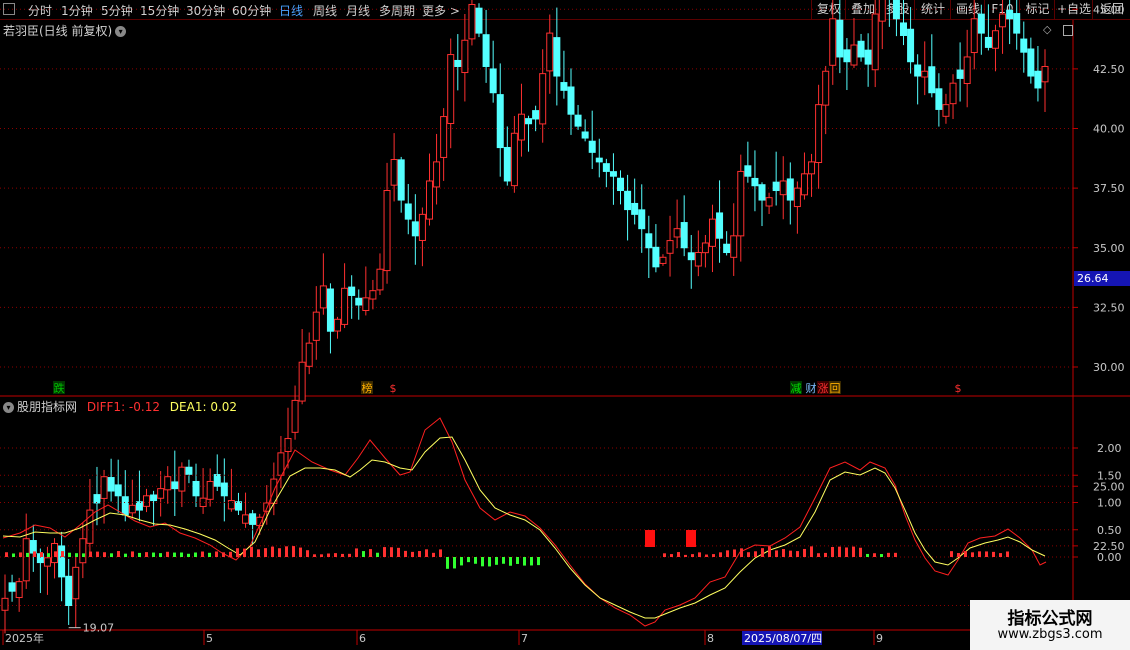 This screenshot has height=650, width=1130. Describe the element at coordinates (1109, 448) in the screenshot. I see `indicator-tick-label: 2.00` at that location.